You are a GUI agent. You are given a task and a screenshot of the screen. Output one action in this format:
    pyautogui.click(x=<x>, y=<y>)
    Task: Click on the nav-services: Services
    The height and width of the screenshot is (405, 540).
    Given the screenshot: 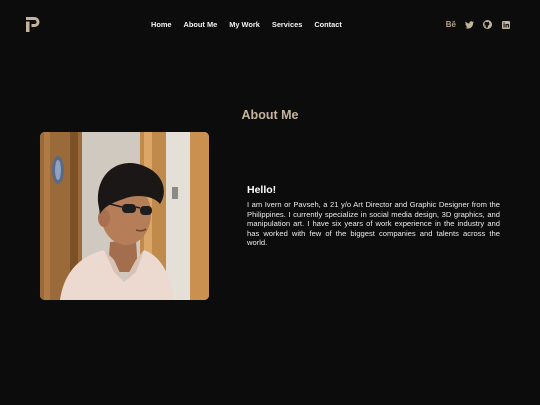 What is the action you would take?
    pyautogui.click(x=287, y=25)
    